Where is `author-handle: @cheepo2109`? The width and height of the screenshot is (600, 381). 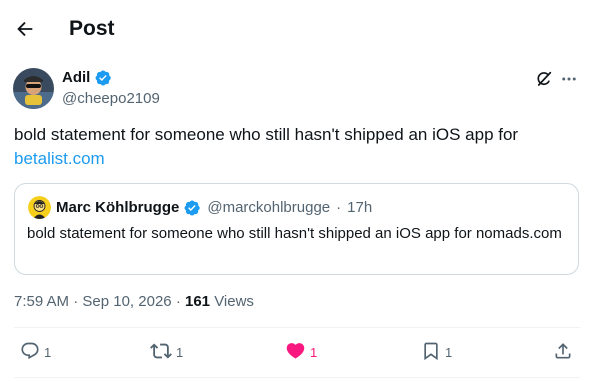 author-handle: @cheepo2109 is located at coordinates (111, 99).